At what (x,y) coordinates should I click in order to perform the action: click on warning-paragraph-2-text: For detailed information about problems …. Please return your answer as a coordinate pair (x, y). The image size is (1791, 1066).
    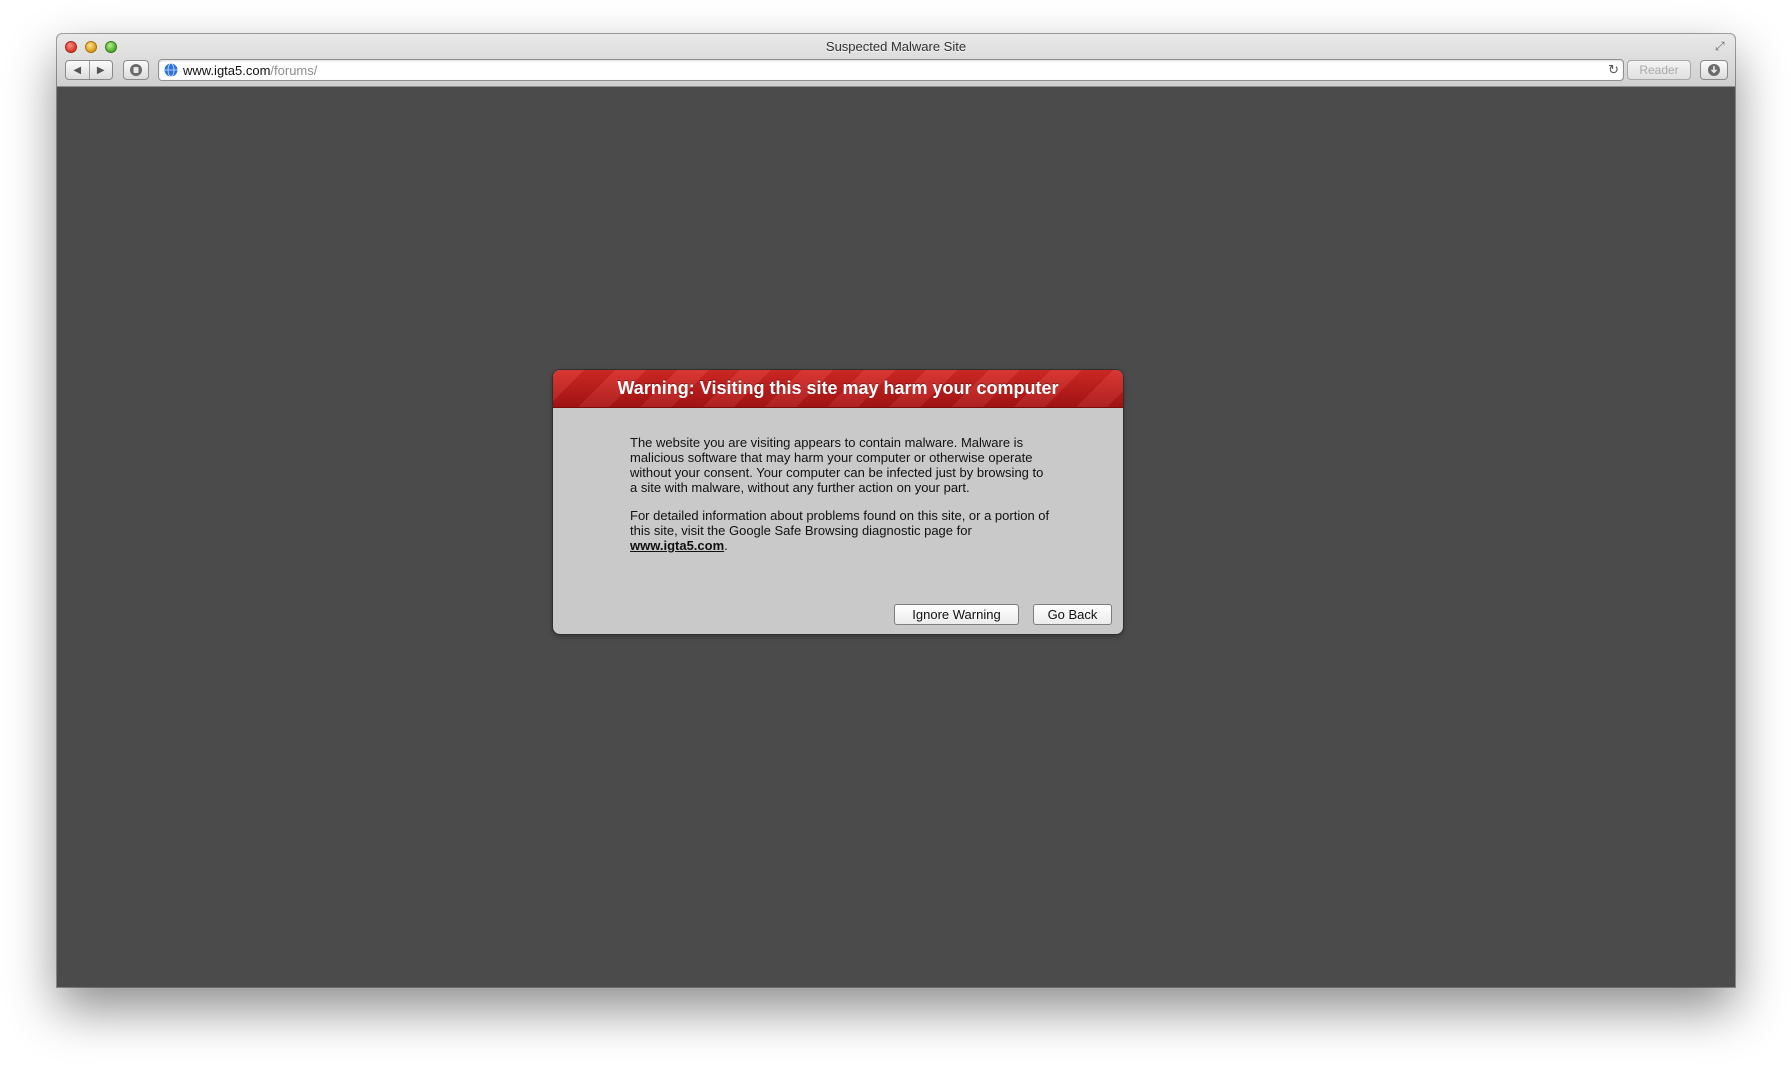
    Looking at the image, I should click on (840, 523).